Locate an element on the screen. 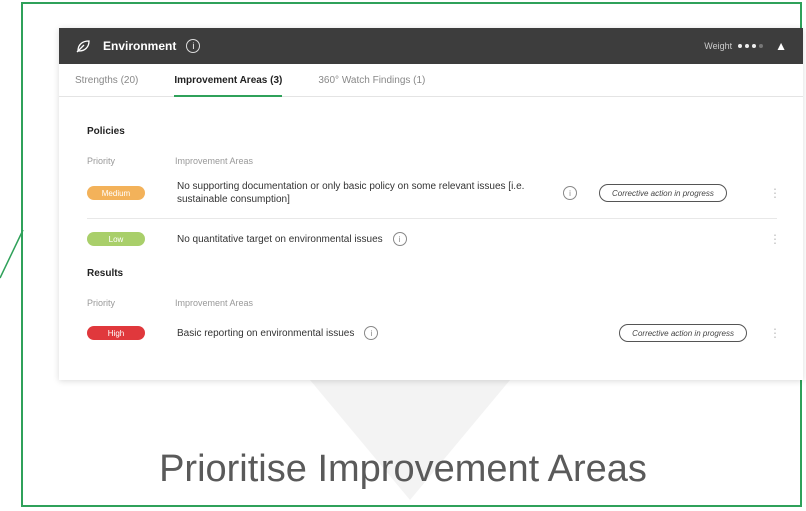 The image size is (806, 511). priority-badge-medium: Medium is located at coordinates (116, 193).